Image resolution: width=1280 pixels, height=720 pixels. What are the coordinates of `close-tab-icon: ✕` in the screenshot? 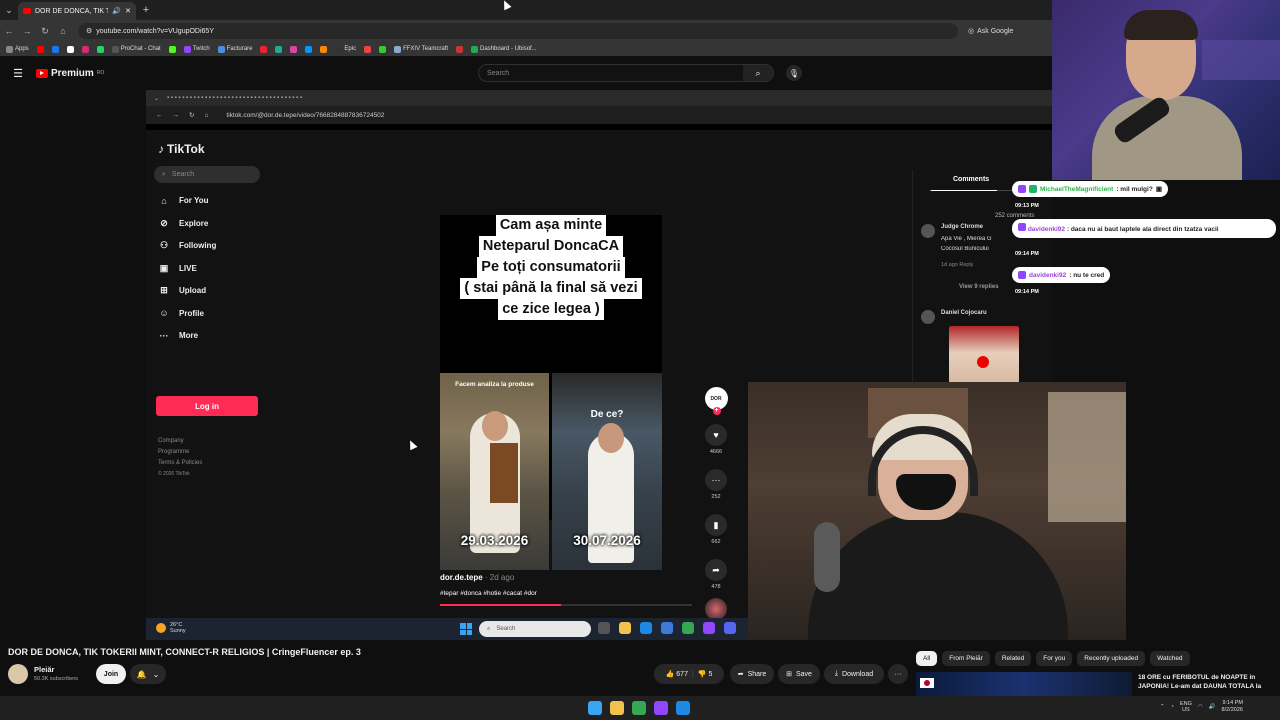 It's located at (128, 11).